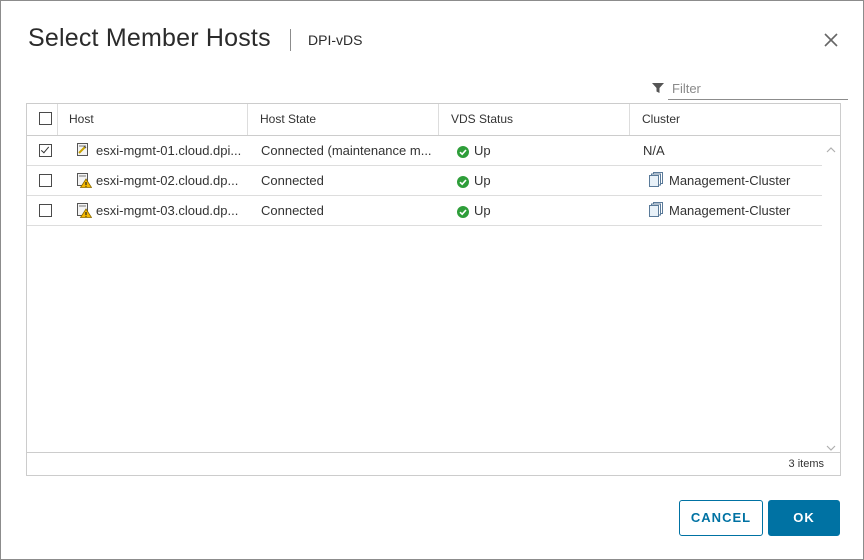 The height and width of the screenshot is (560, 864). I want to click on filter-icon, so click(658, 88).